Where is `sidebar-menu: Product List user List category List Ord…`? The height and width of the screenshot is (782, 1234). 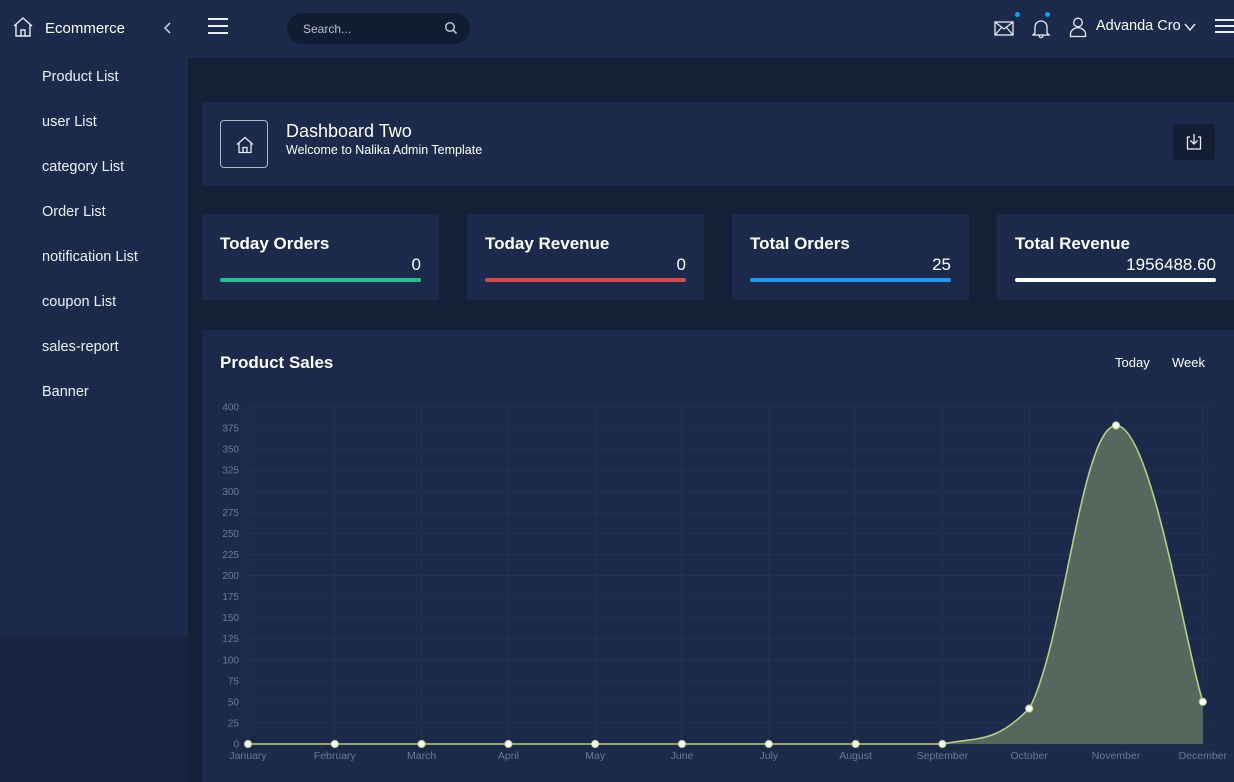
sidebar-menu: Product List user List category List Ord… is located at coordinates (94, 238).